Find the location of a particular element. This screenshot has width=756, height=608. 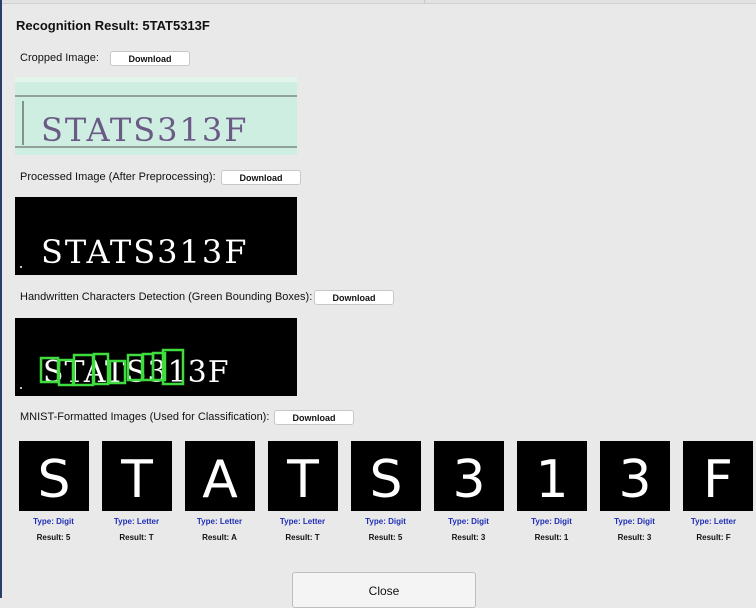

char-result-label: Result: A is located at coordinates (219, 537).